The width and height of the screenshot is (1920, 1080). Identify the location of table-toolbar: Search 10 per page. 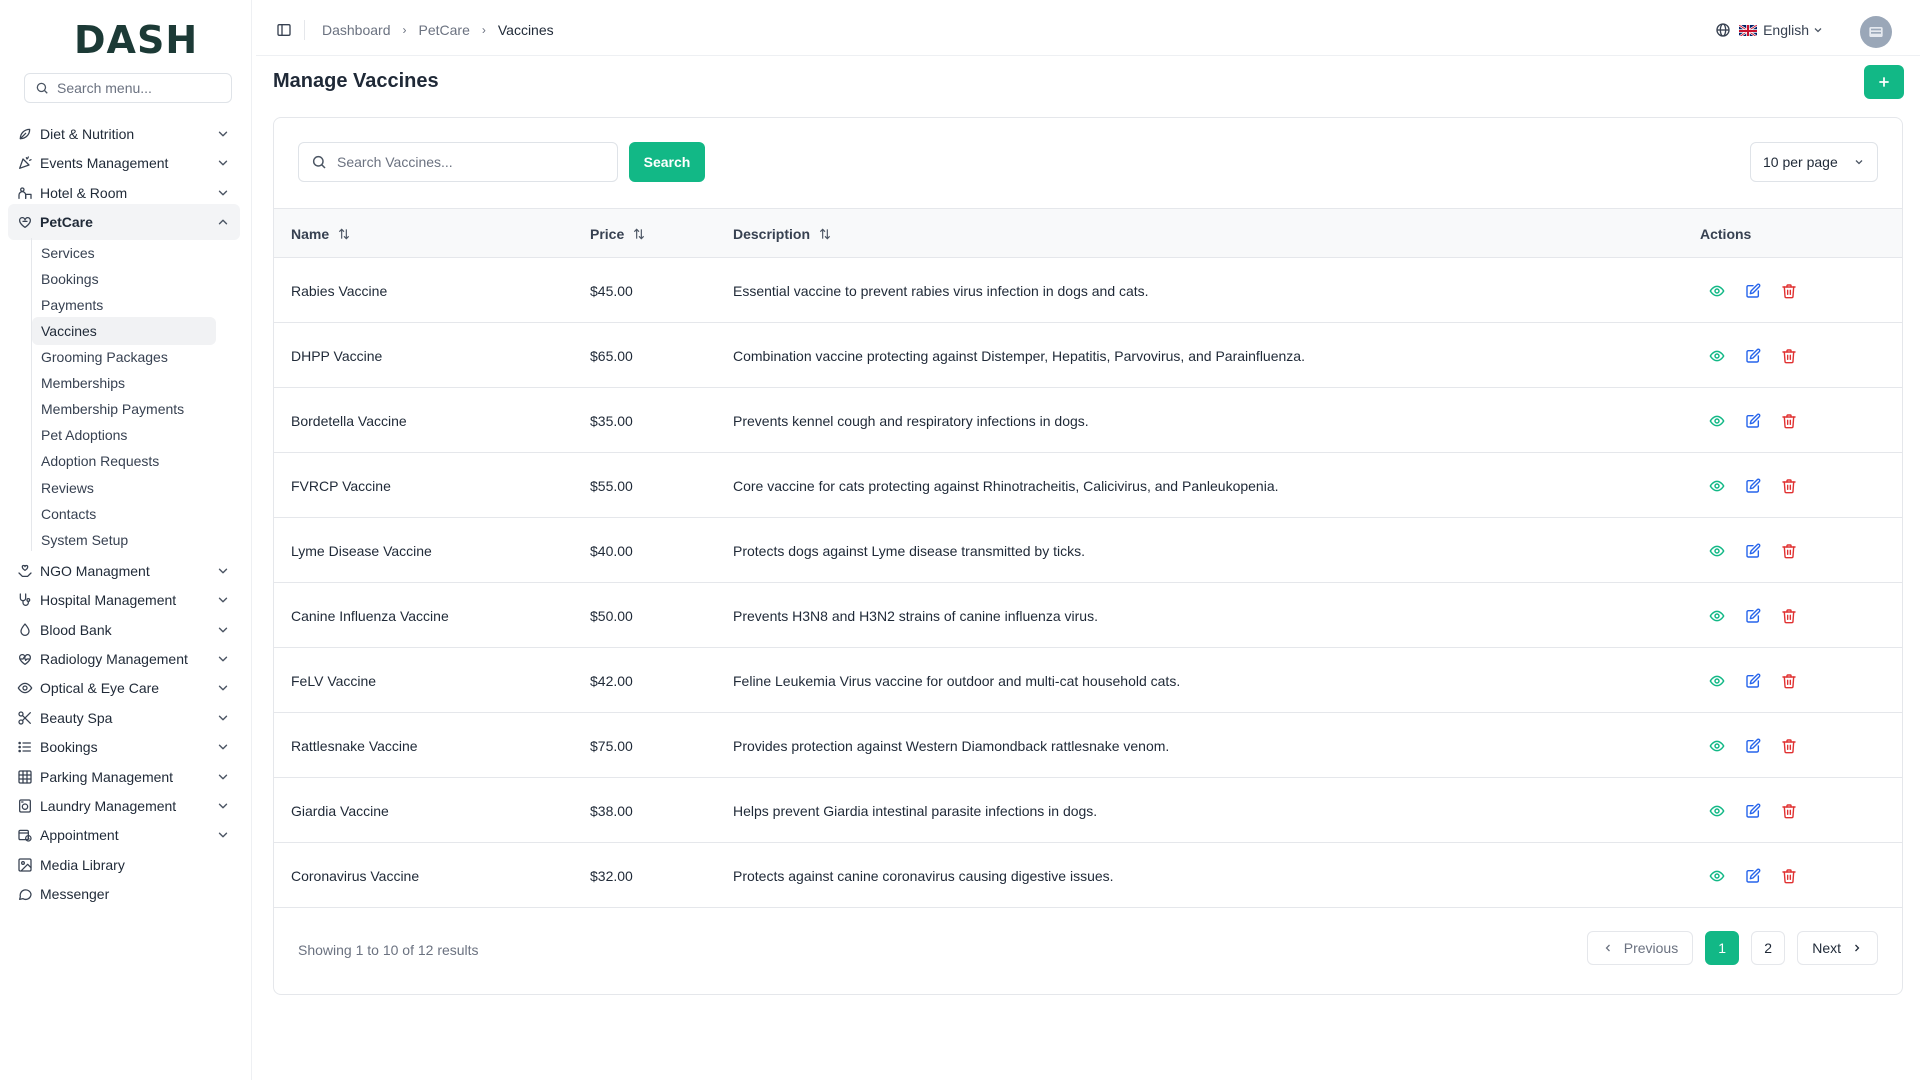
(1088, 163).